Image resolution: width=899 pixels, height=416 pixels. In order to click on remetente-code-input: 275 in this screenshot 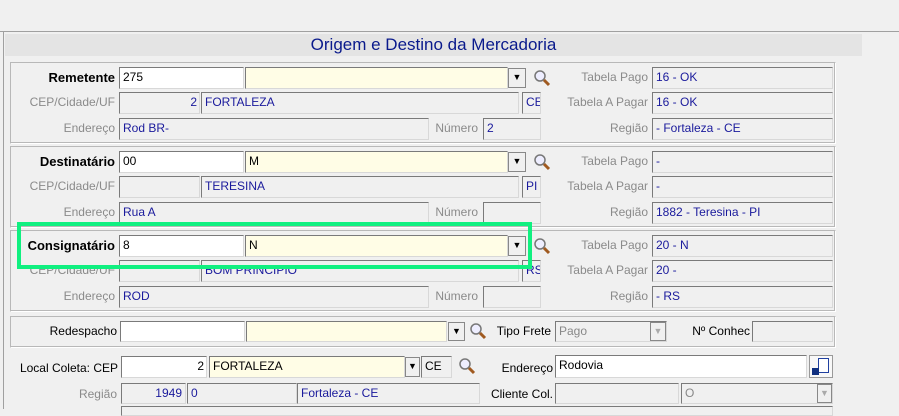, I will do `click(181, 78)`.